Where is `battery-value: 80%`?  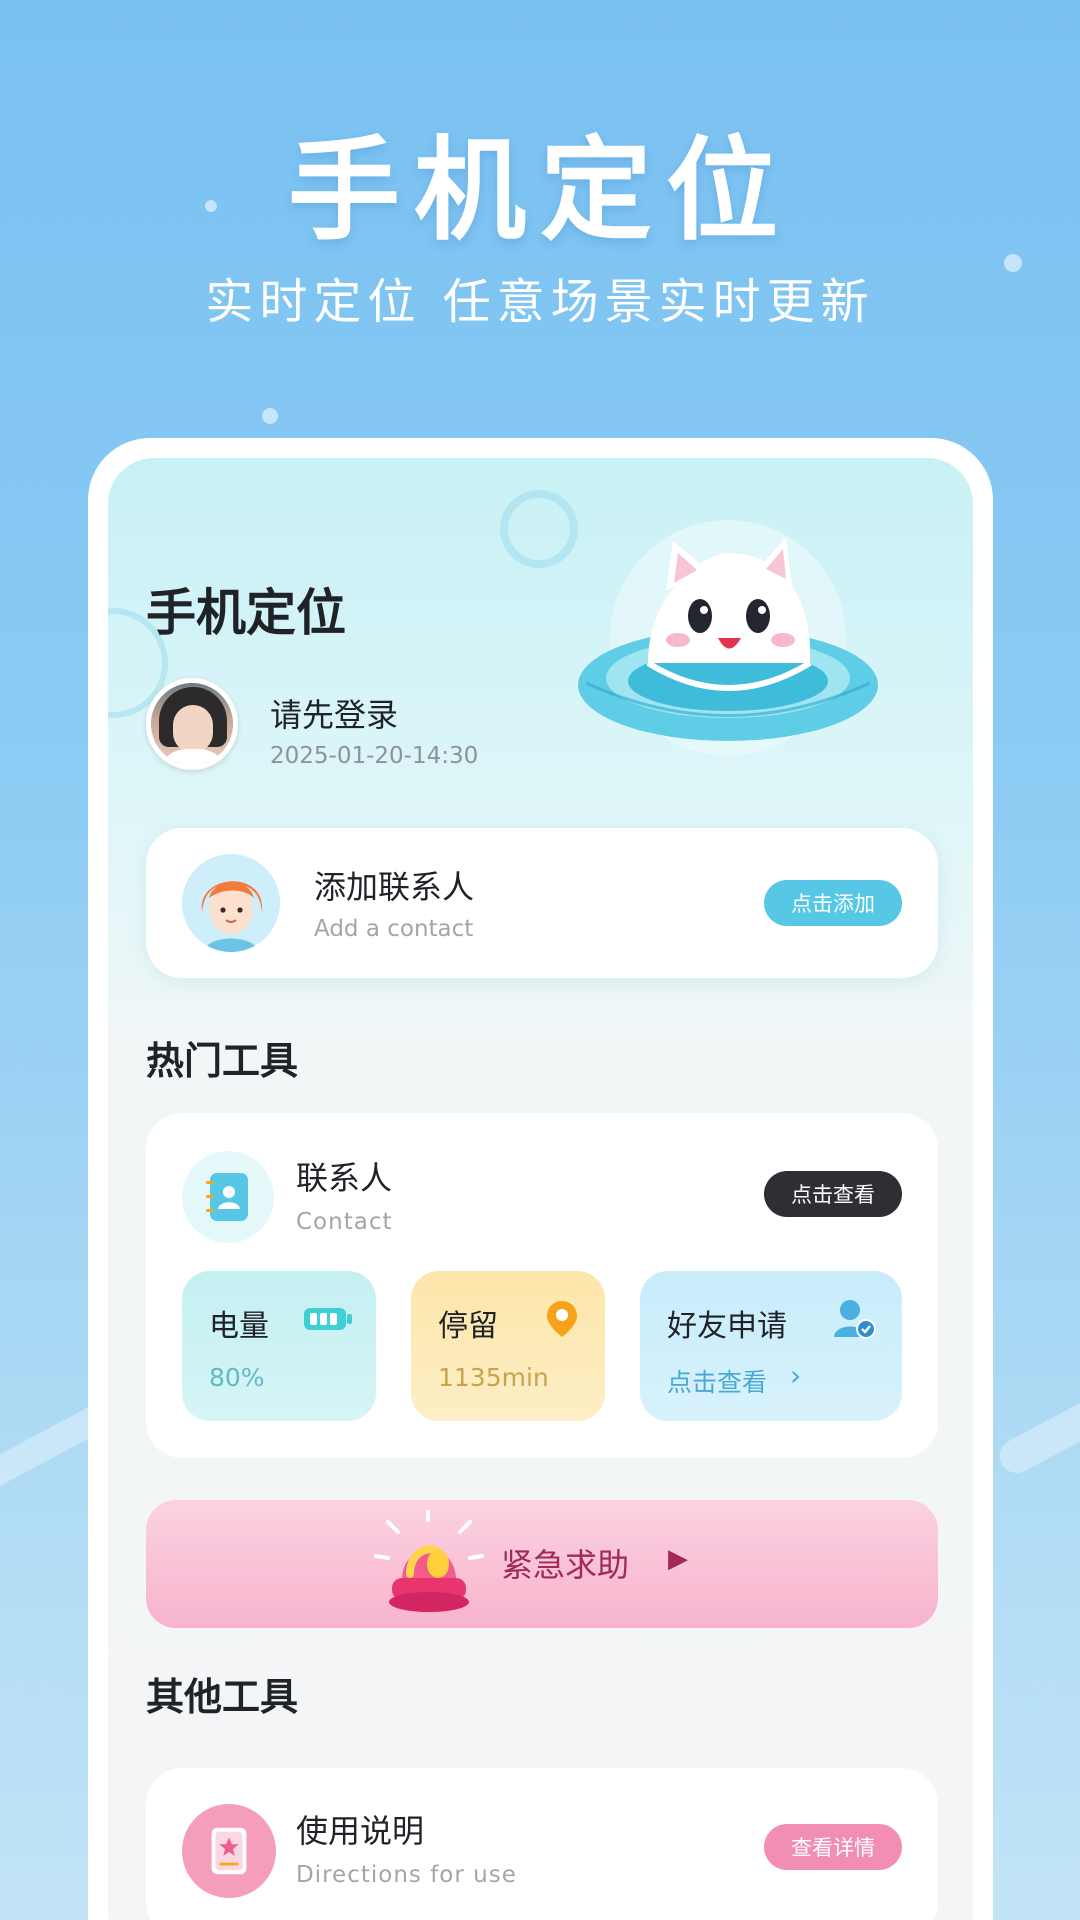 battery-value: 80% is located at coordinates (237, 1377).